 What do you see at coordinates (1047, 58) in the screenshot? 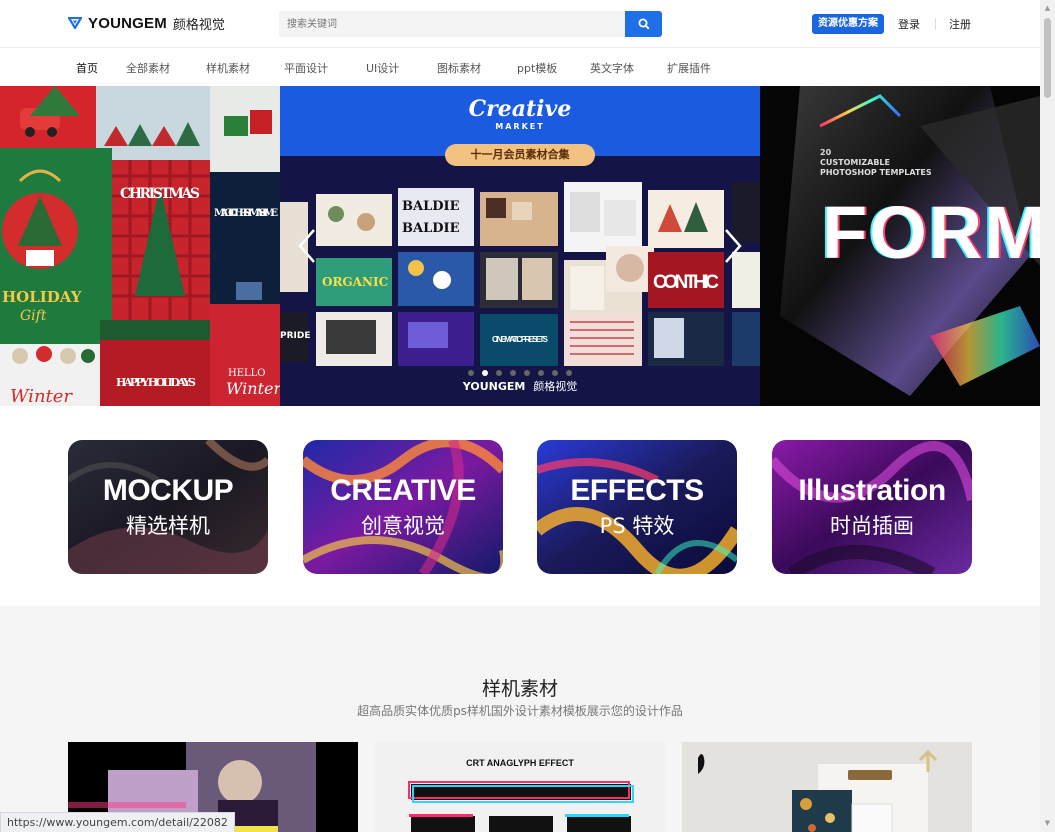
I see `scrollbar-thumb` at bounding box center [1047, 58].